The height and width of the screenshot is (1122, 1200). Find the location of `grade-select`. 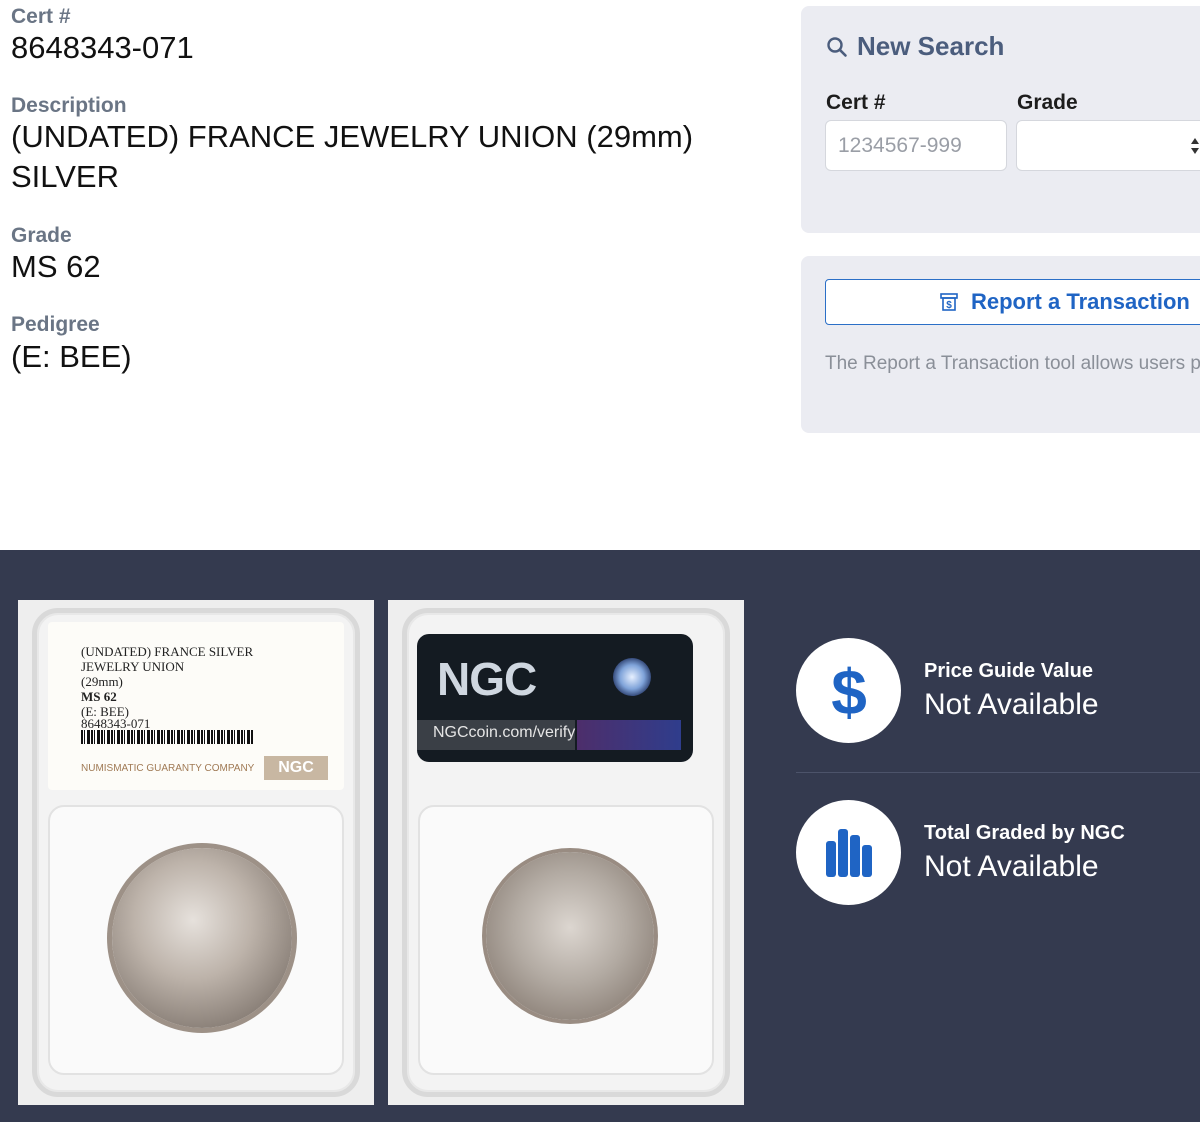

grade-select is located at coordinates (1108, 145).